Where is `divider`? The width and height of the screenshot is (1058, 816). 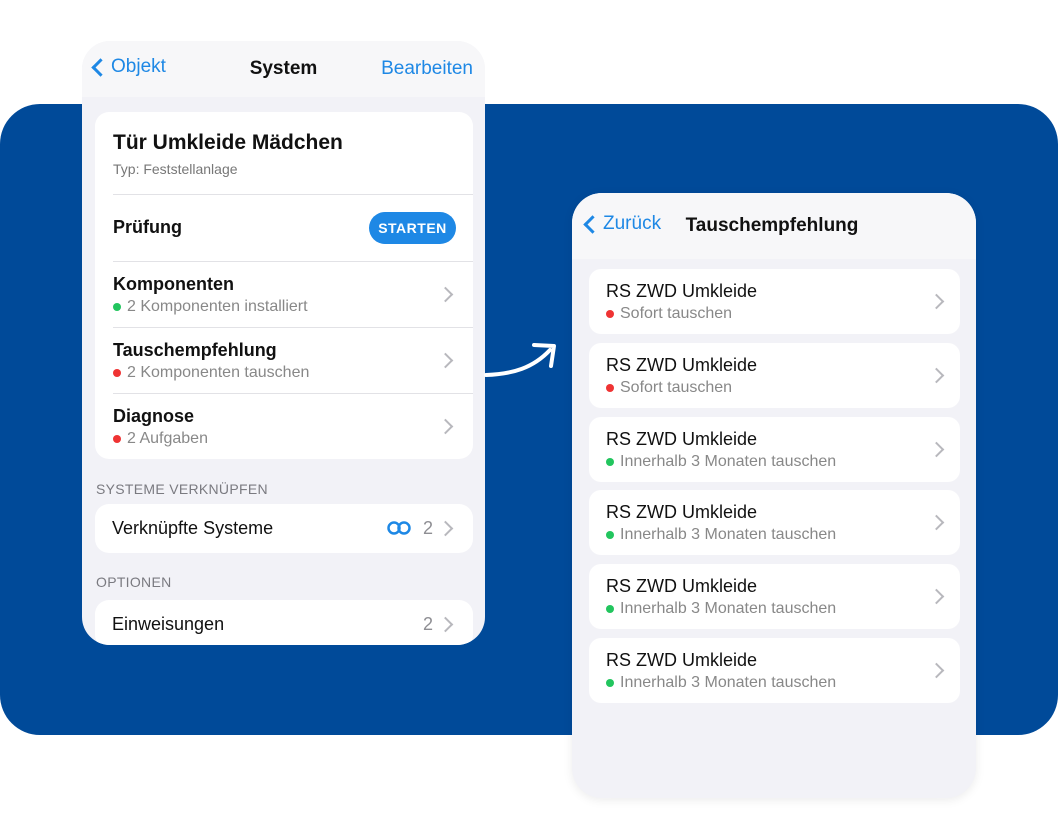 divider is located at coordinates (293, 194).